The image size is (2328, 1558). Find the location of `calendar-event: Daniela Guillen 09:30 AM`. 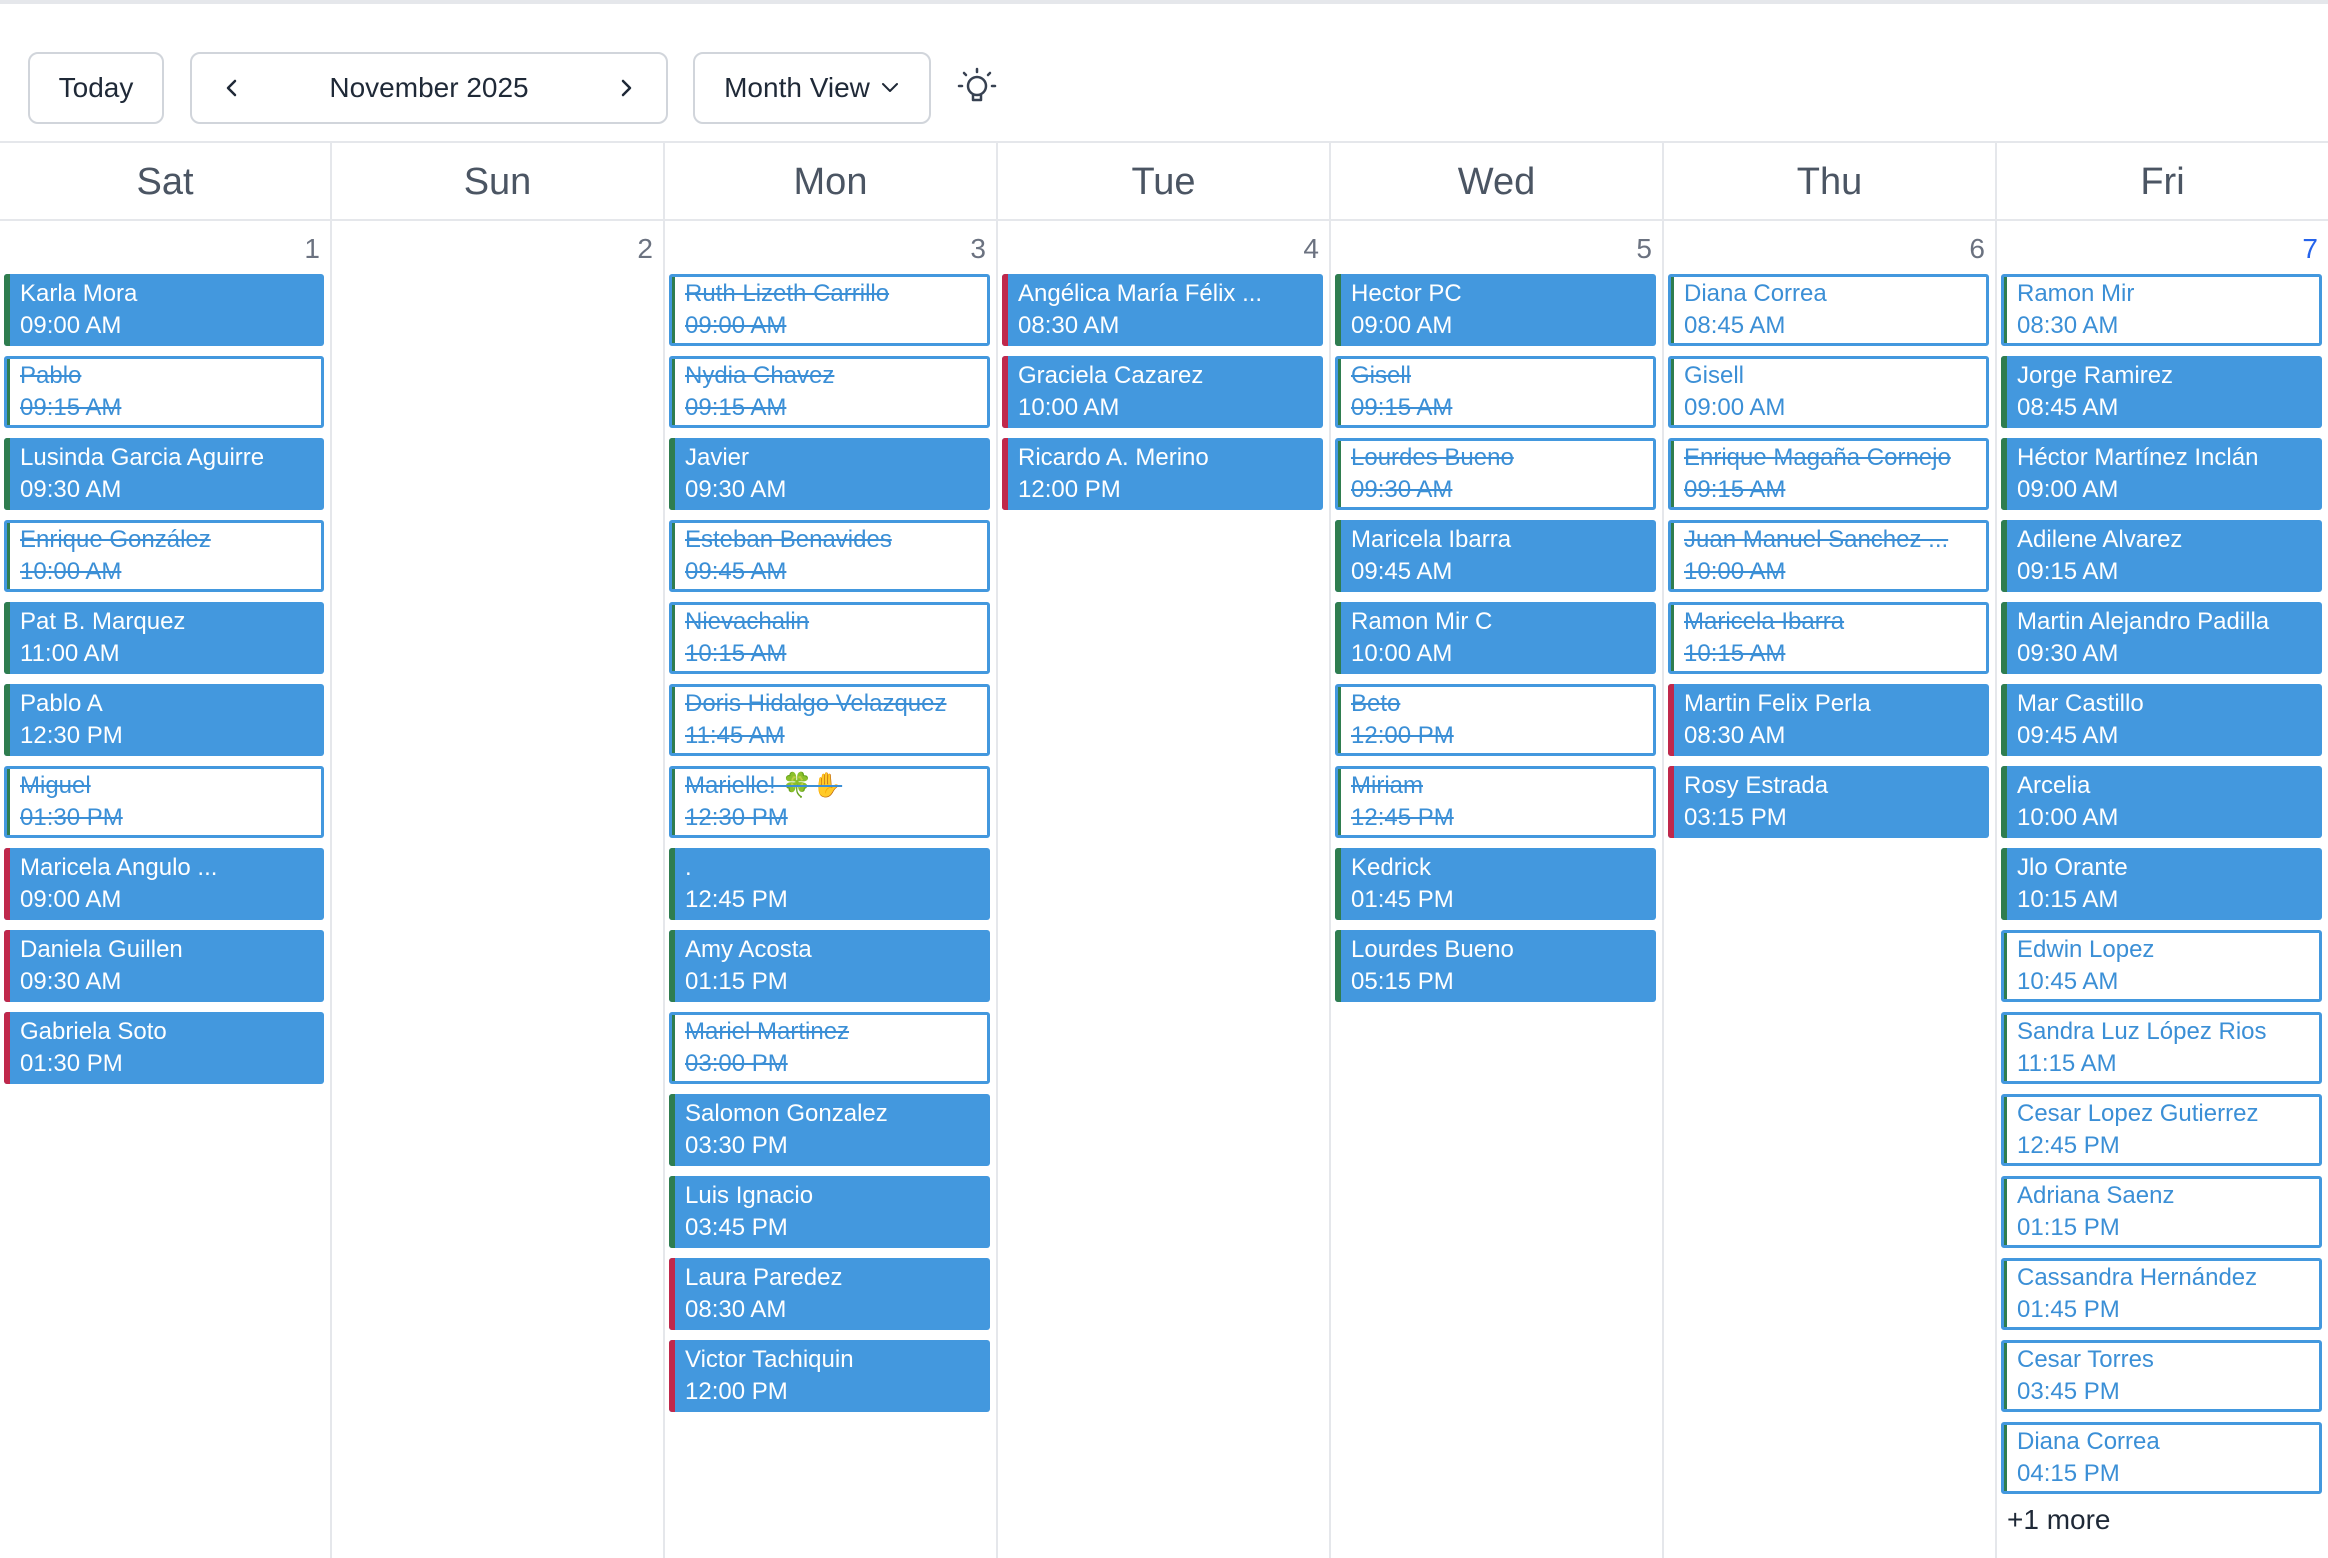

calendar-event: Daniela Guillen 09:30 AM is located at coordinates (164, 966).